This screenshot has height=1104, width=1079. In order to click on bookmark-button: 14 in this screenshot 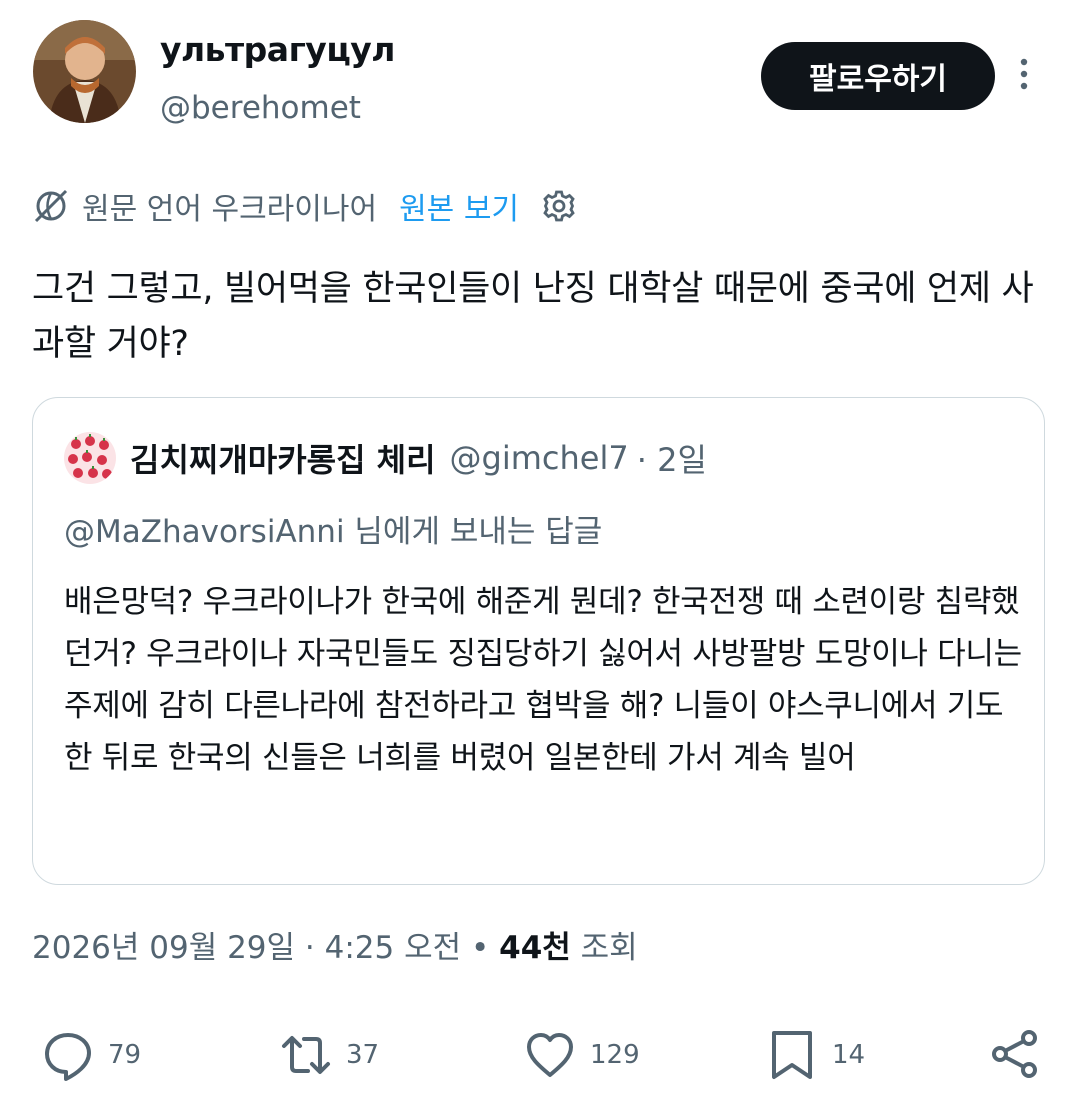, I will do `click(815, 1055)`.